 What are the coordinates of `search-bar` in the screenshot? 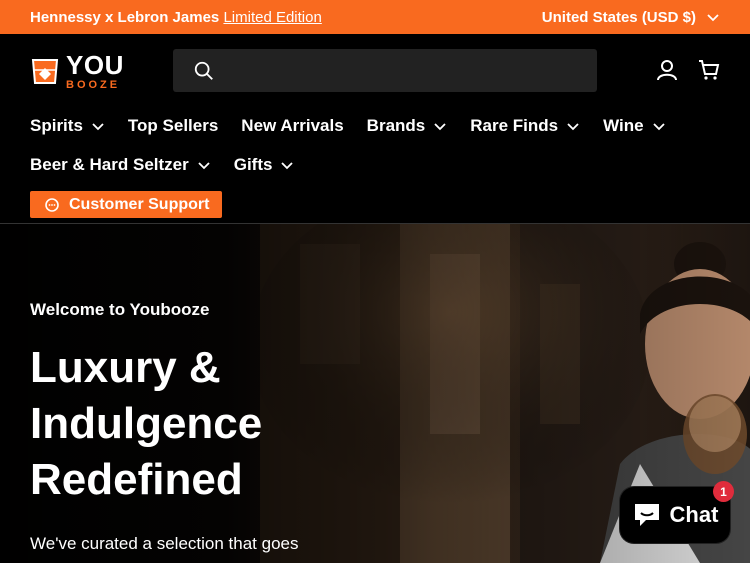 It's located at (385, 70).